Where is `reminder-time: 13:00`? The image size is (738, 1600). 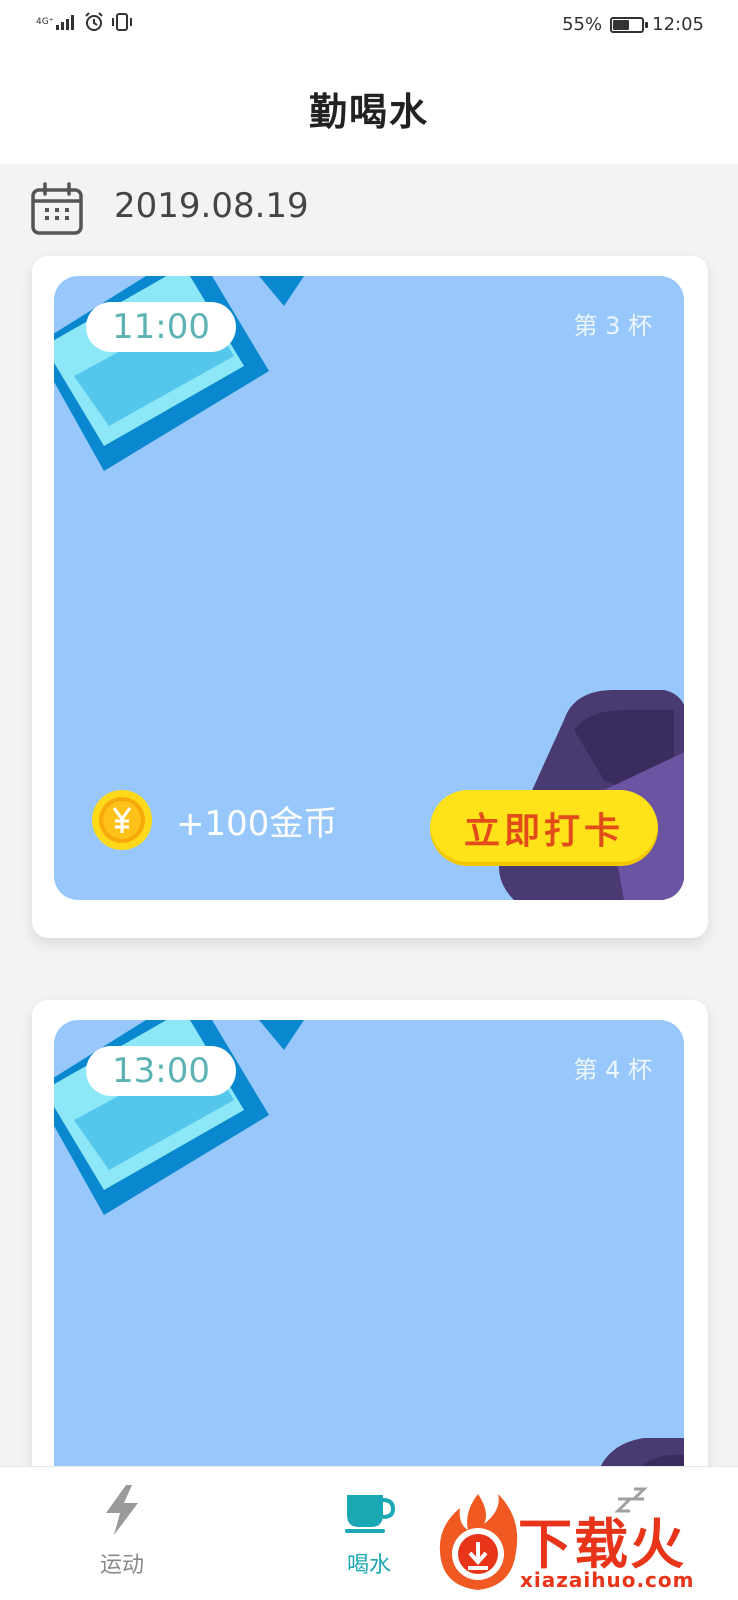
reminder-time: 13:00 is located at coordinates (161, 1071).